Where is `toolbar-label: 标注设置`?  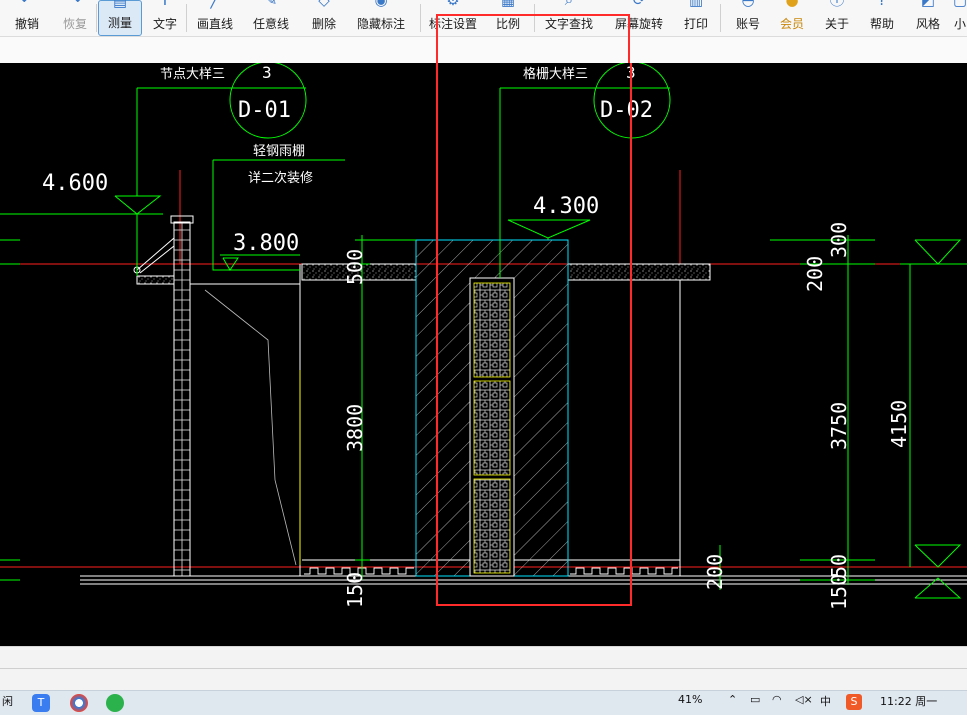
toolbar-label: 标注设置 is located at coordinates (452, 24).